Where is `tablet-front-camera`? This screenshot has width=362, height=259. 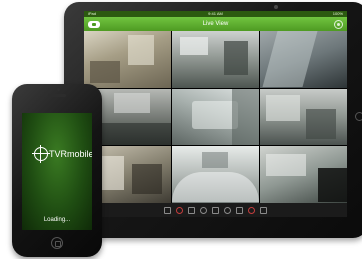 tablet-front-camera is located at coordinates (276, 7).